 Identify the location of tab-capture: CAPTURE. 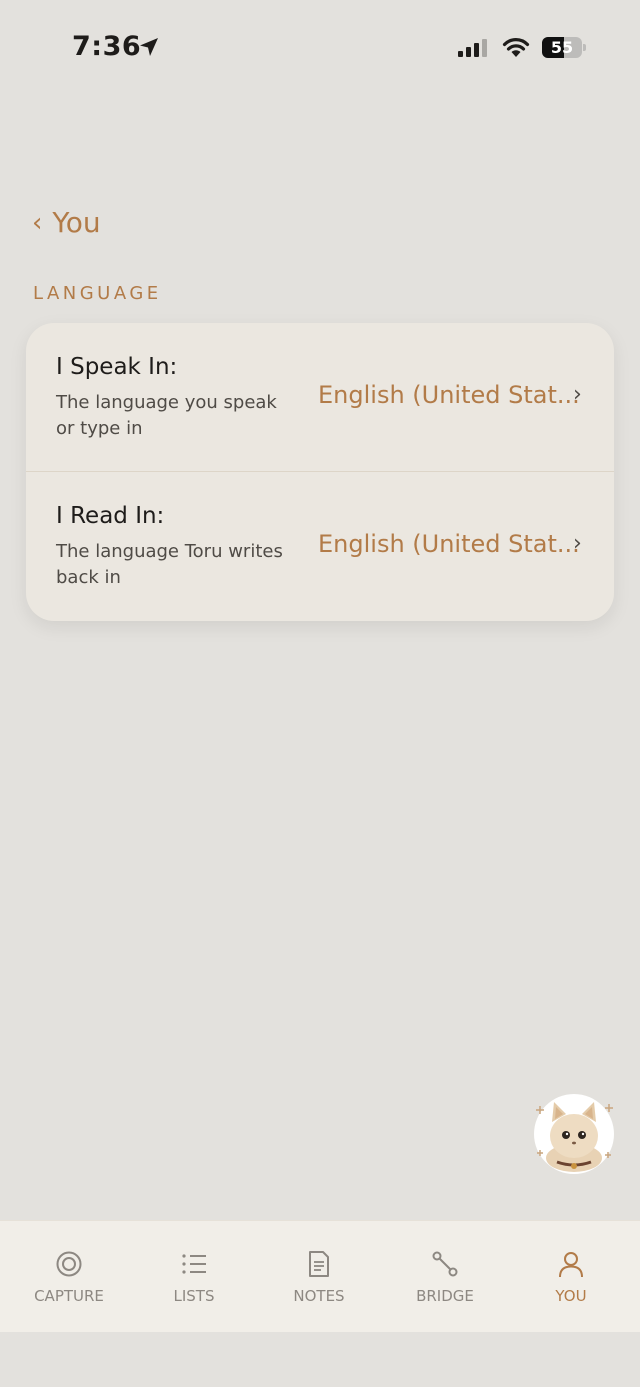
(69, 1276).